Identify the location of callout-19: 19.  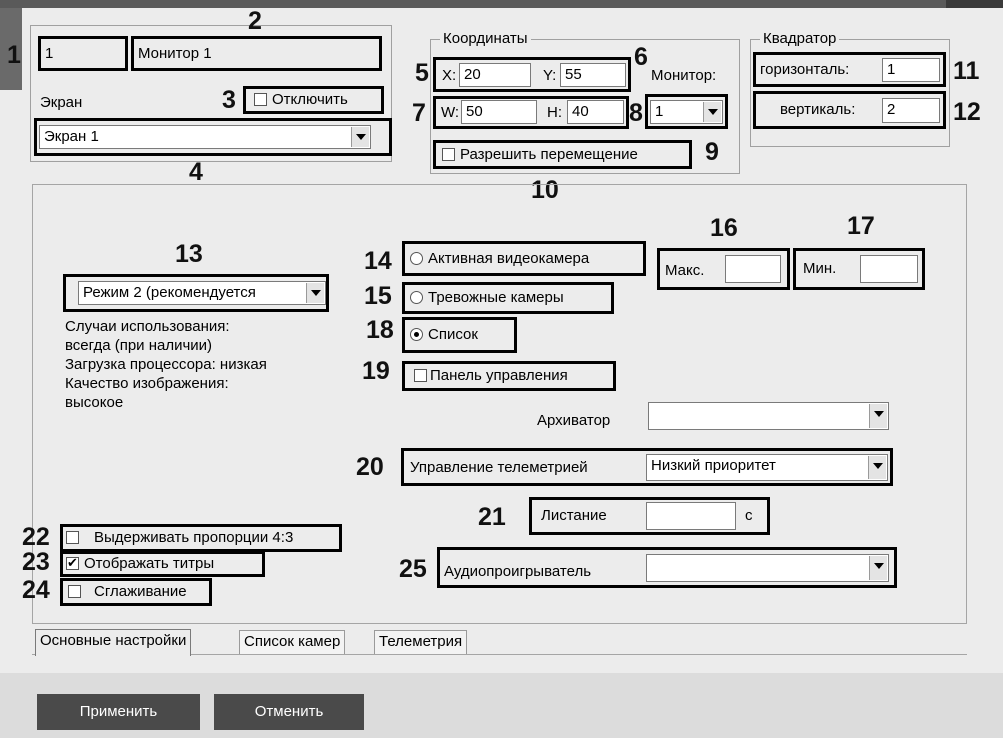
(376, 371).